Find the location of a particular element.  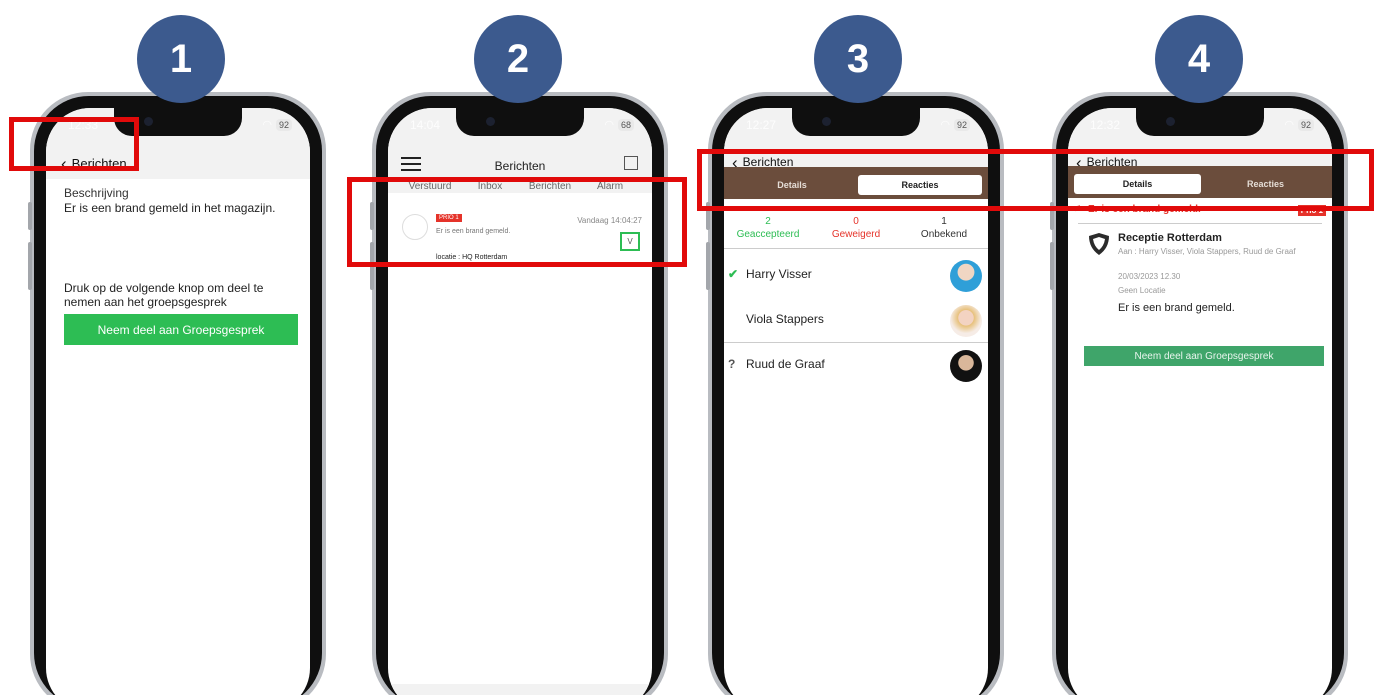

step-badge-2: 2 is located at coordinates (518, 59).